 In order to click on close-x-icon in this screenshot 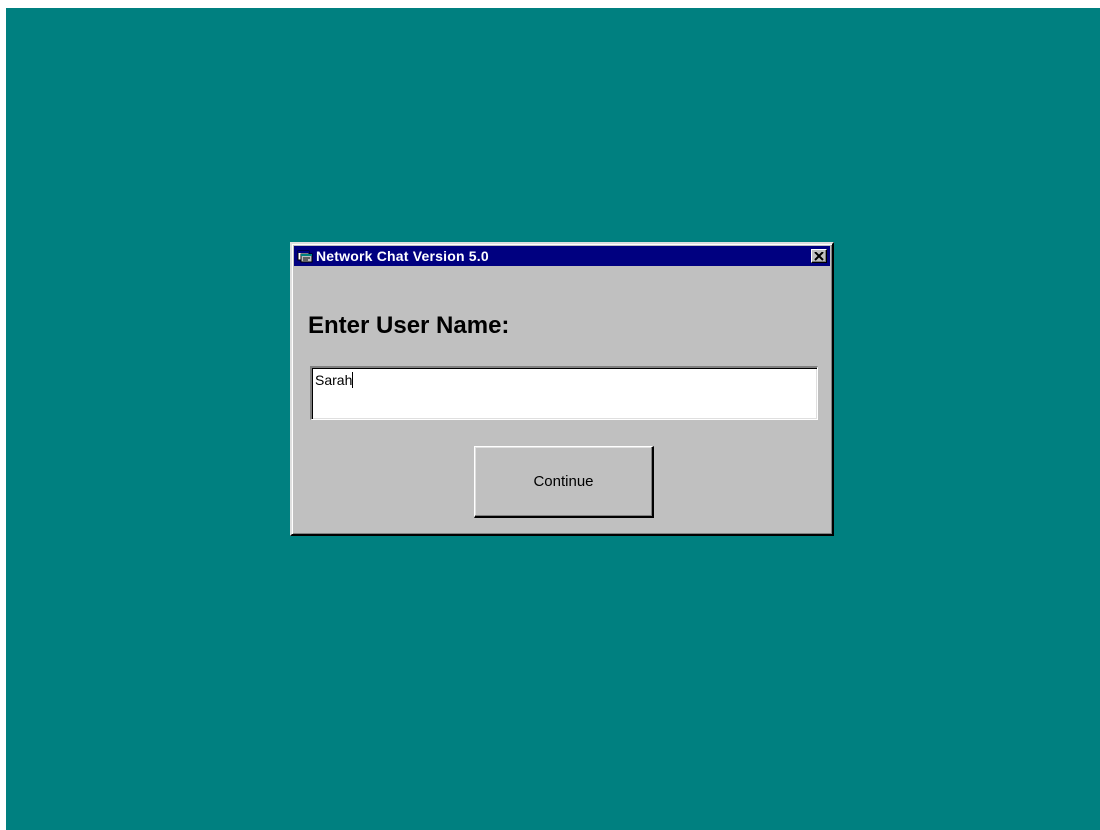, I will do `click(819, 256)`.